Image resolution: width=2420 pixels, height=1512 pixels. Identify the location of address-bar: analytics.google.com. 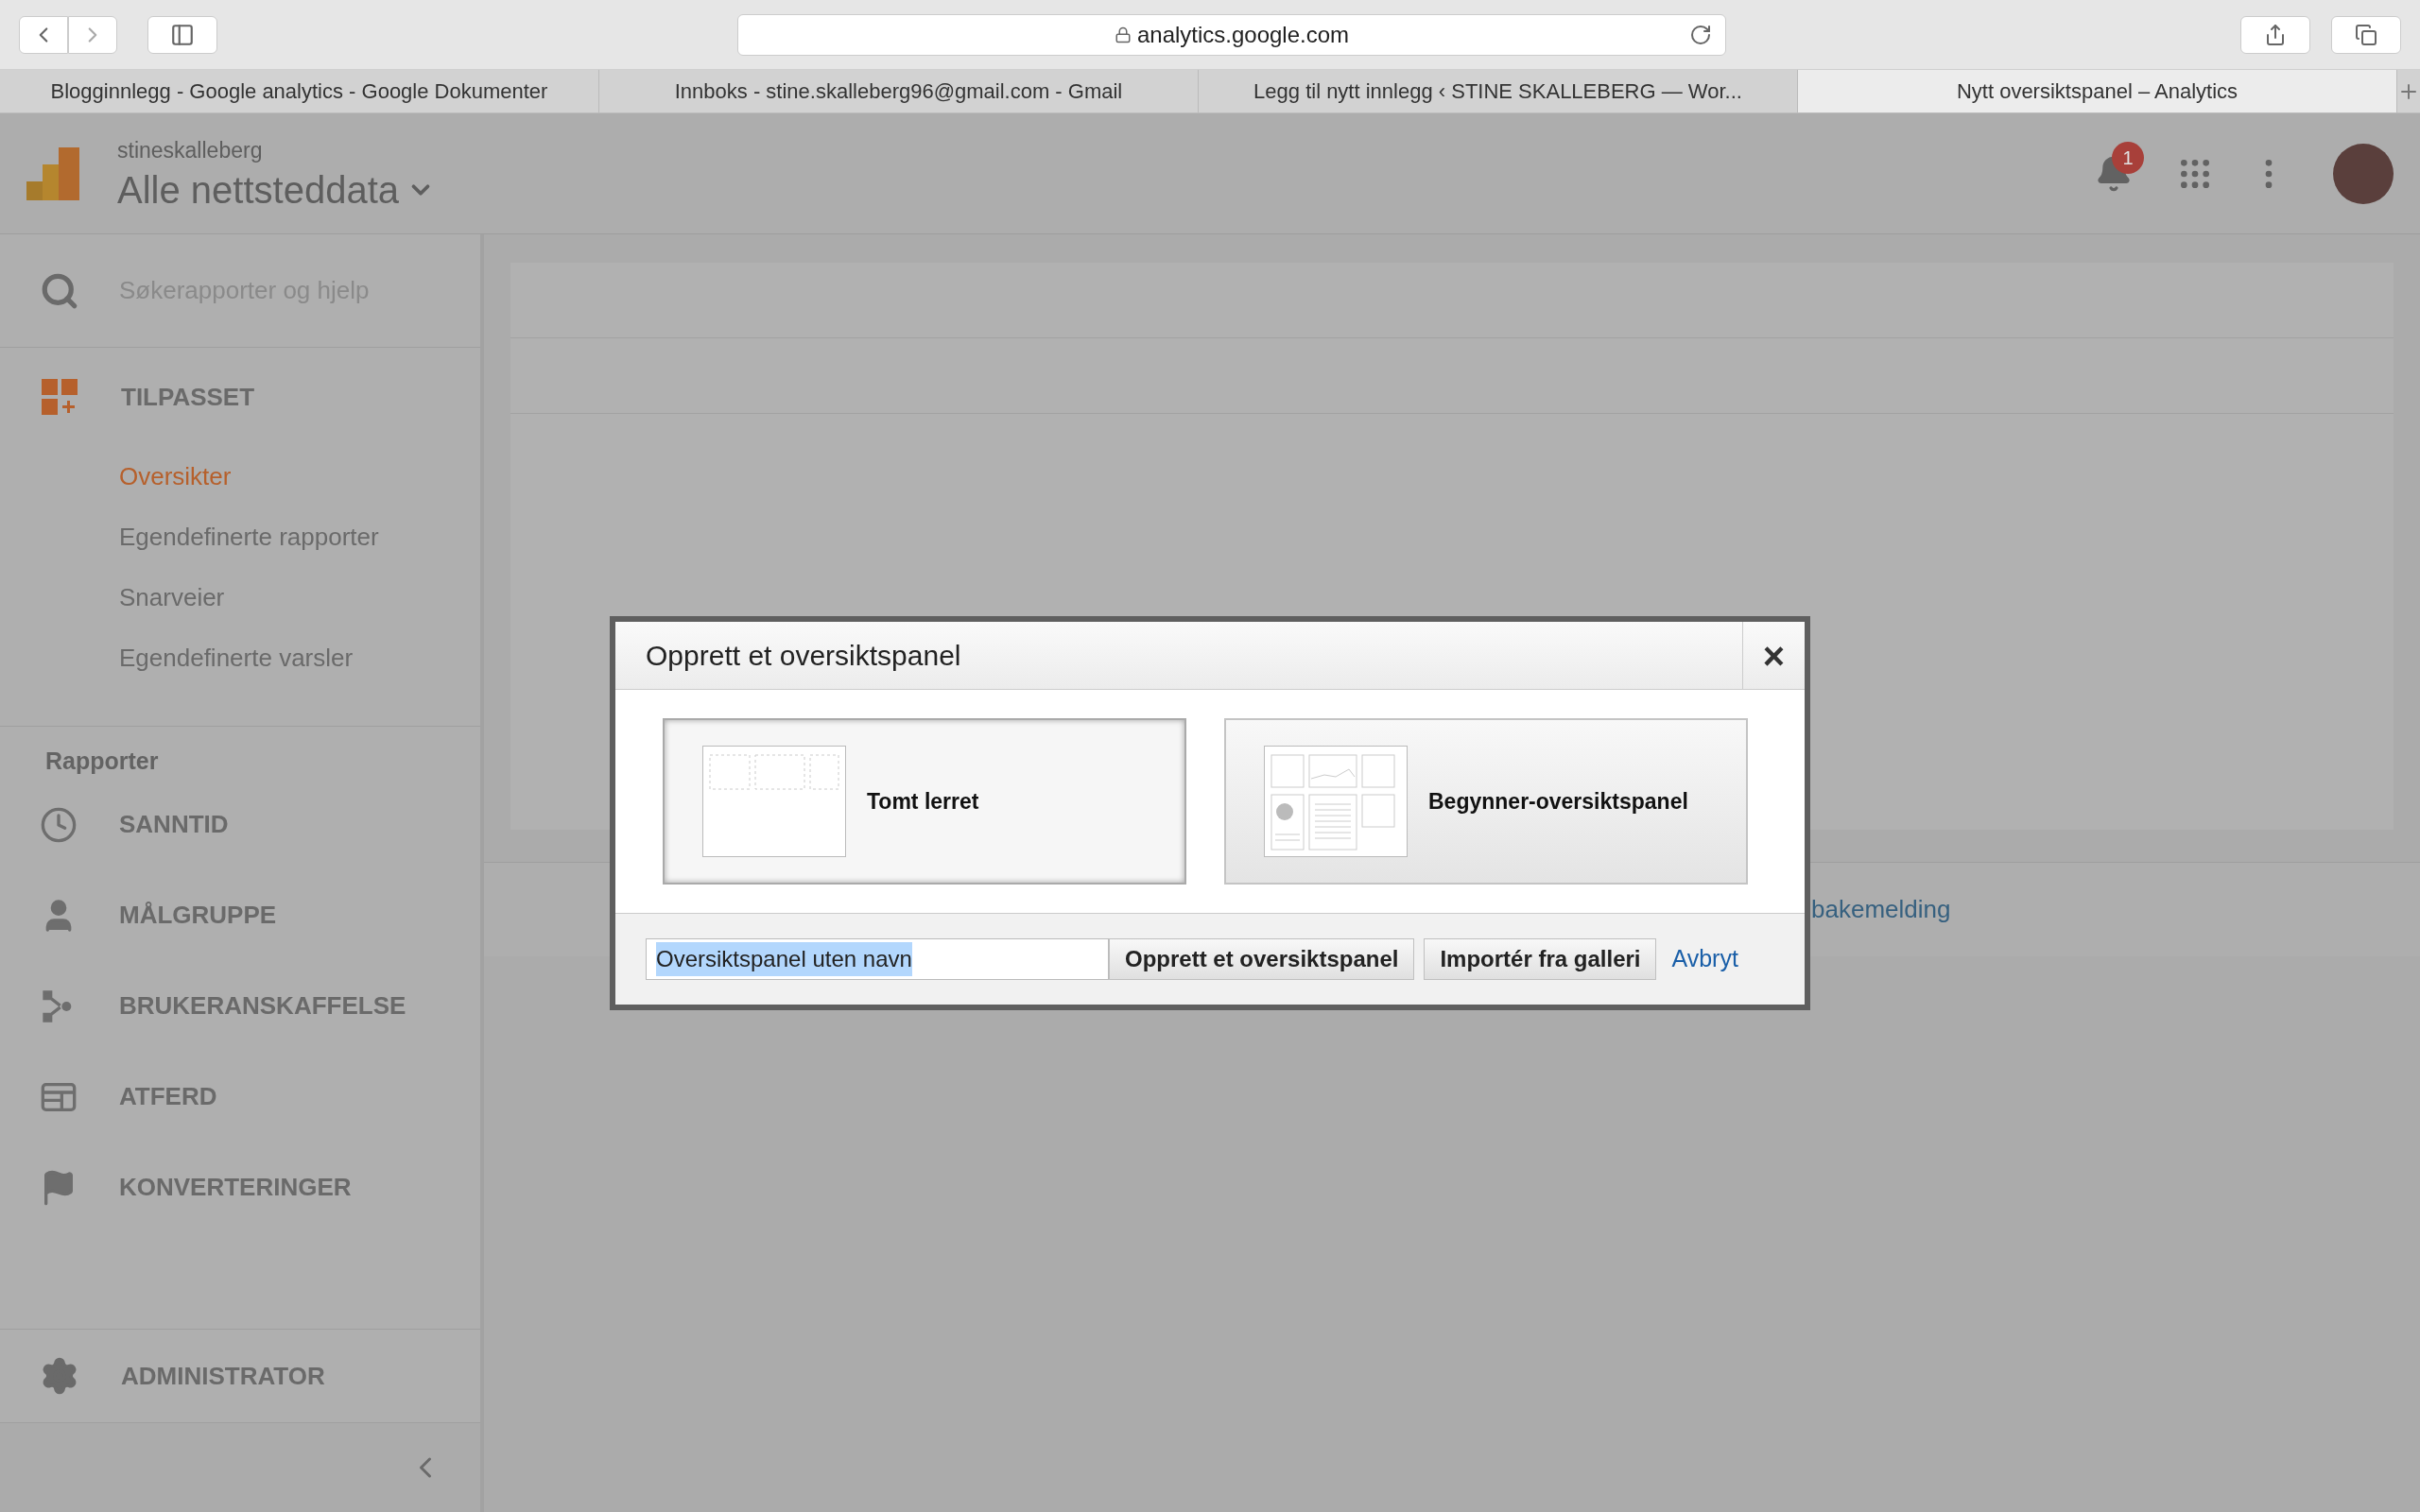
(1231, 34).